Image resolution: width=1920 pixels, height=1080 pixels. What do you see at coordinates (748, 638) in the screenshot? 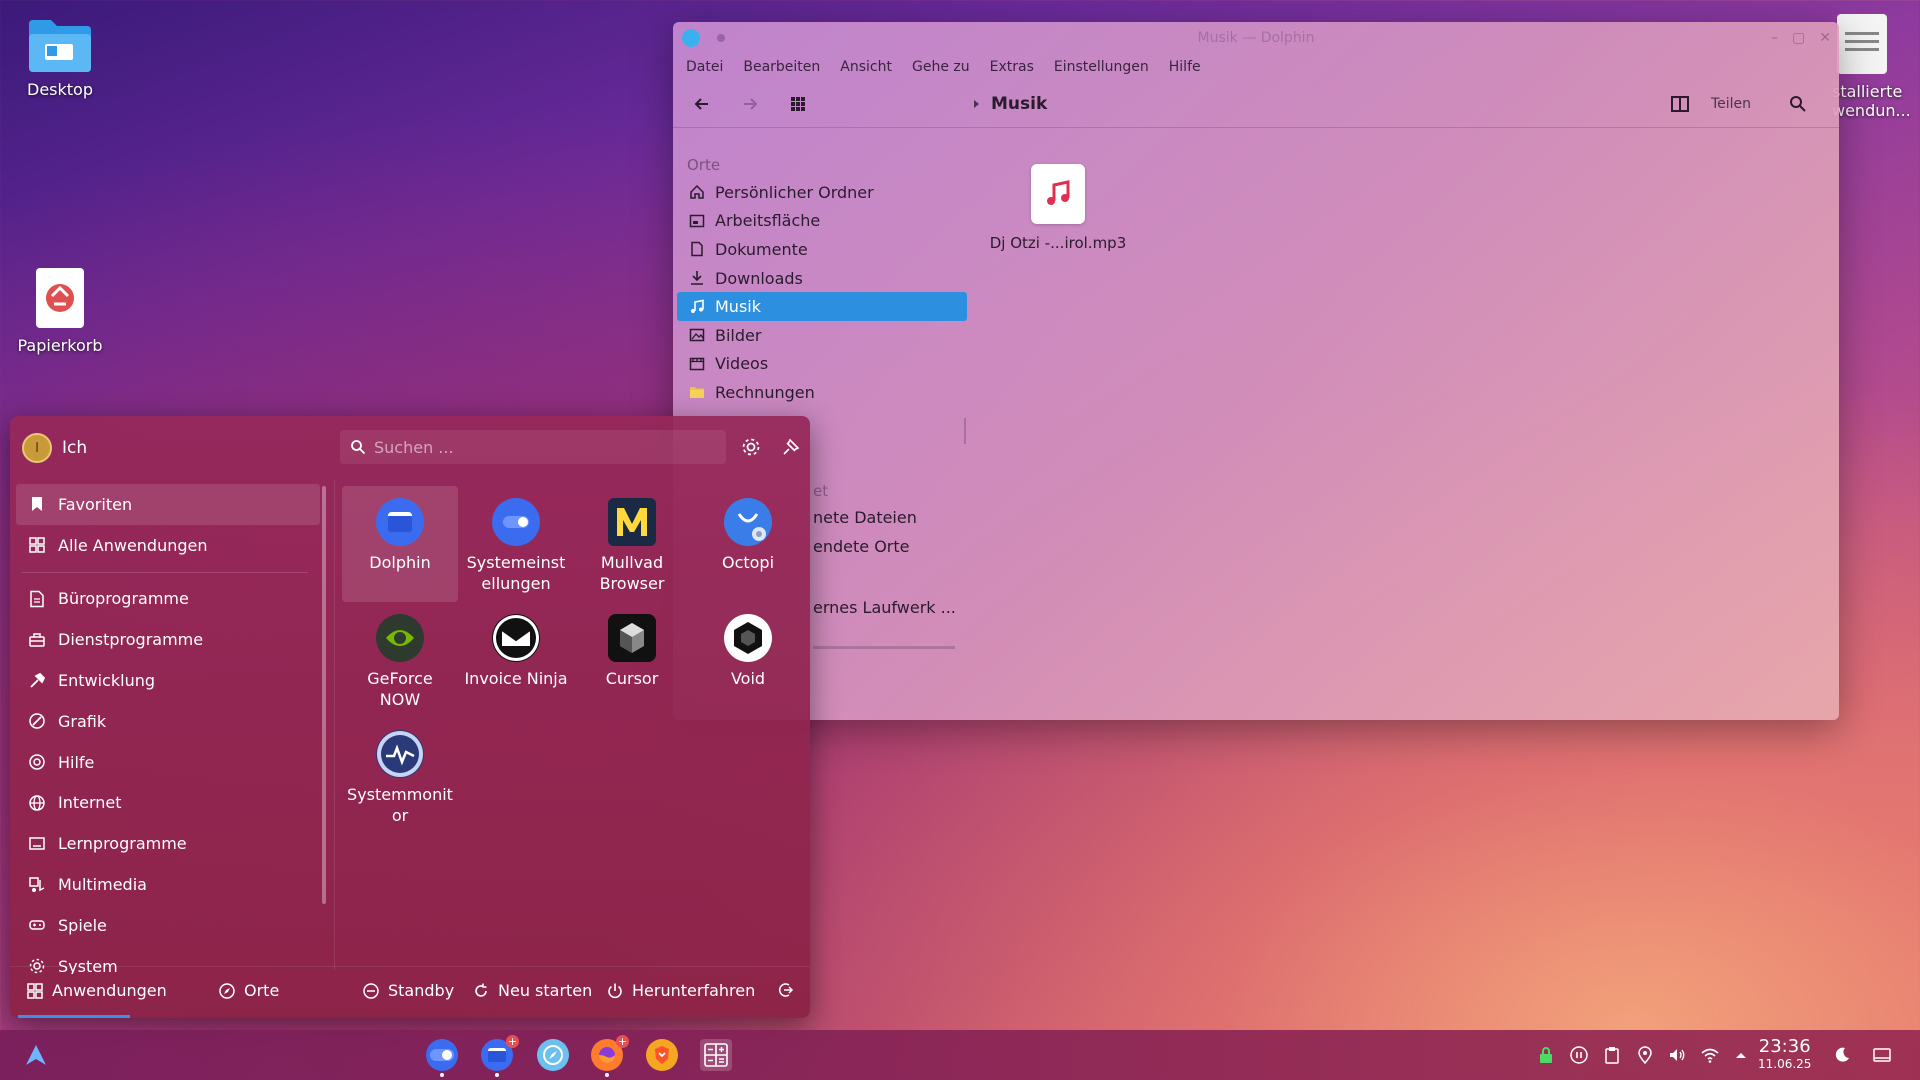
I see `void-icon` at bounding box center [748, 638].